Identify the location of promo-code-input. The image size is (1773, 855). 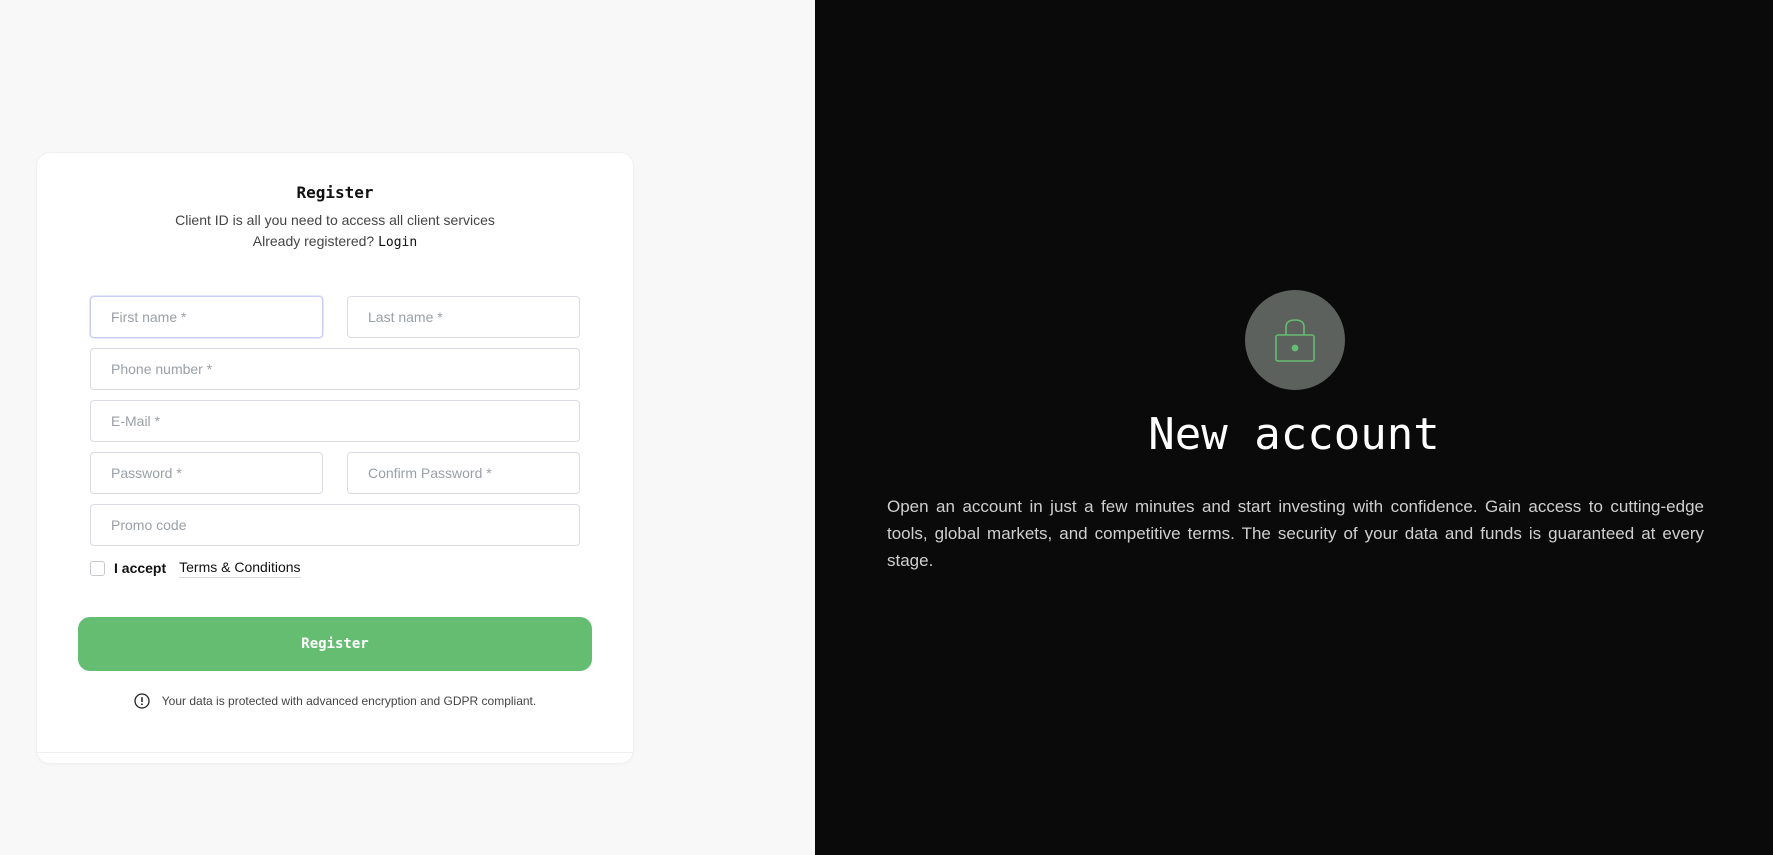
(335, 525).